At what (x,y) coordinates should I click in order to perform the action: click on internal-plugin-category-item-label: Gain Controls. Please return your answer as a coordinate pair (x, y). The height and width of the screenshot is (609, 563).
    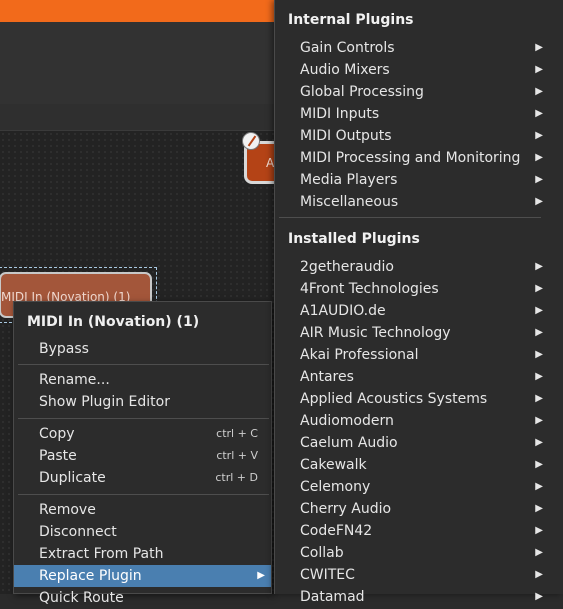
    Looking at the image, I should click on (347, 48).